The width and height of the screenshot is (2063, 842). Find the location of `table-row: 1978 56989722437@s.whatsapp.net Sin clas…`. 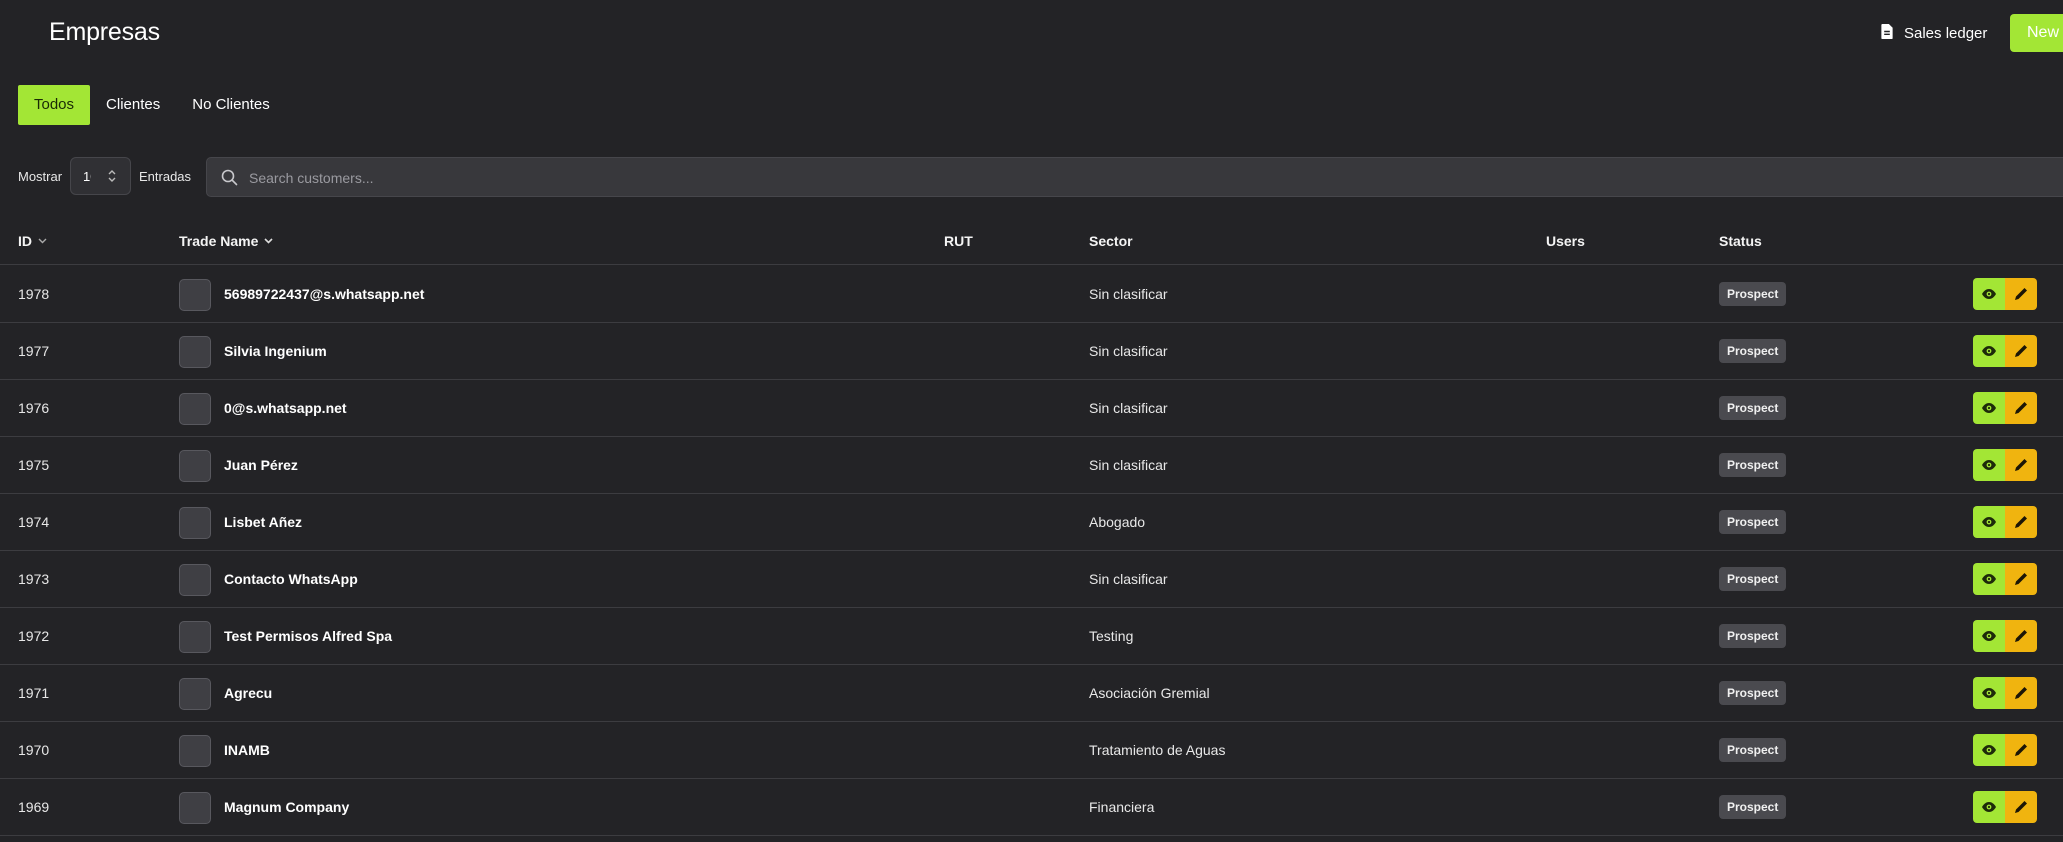

table-row: 1978 56989722437@s.whatsapp.net Sin clas… is located at coordinates (1031, 294).